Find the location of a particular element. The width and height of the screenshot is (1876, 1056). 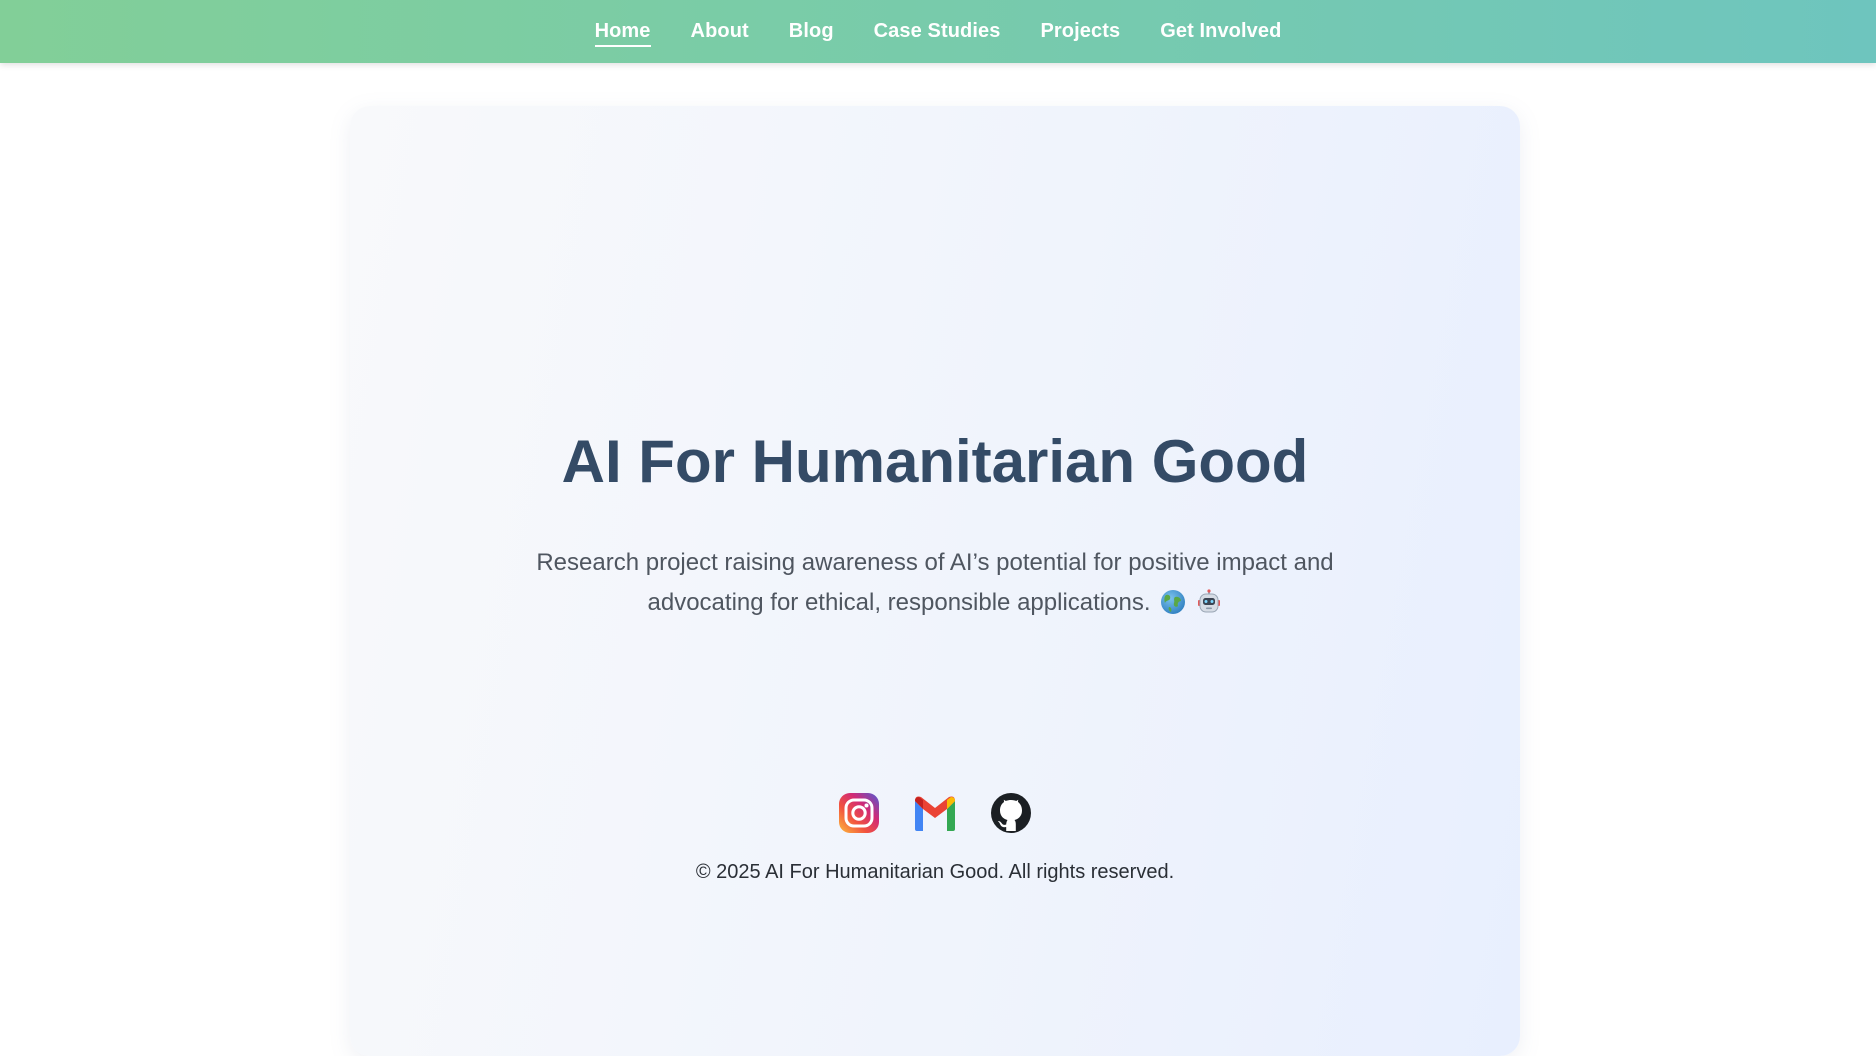

instagram-icon is located at coordinates (859, 813).